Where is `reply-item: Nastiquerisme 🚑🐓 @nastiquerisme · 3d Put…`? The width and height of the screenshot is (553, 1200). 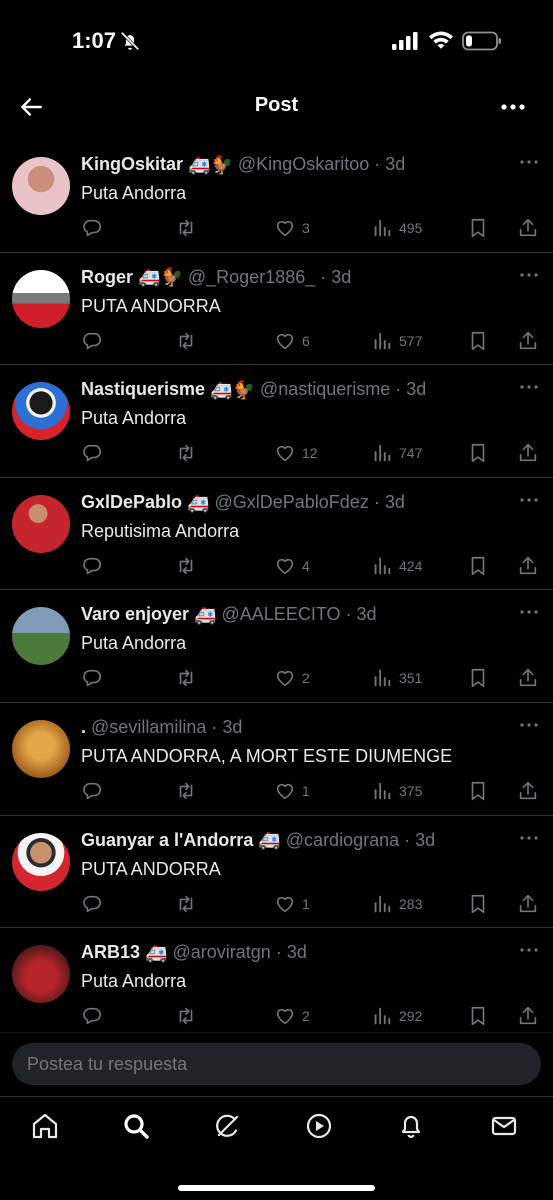
reply-item: Nastiquerisme 🚑🐓 @nastiquerisme · 3d Put… is located at coordinates (276, 421).